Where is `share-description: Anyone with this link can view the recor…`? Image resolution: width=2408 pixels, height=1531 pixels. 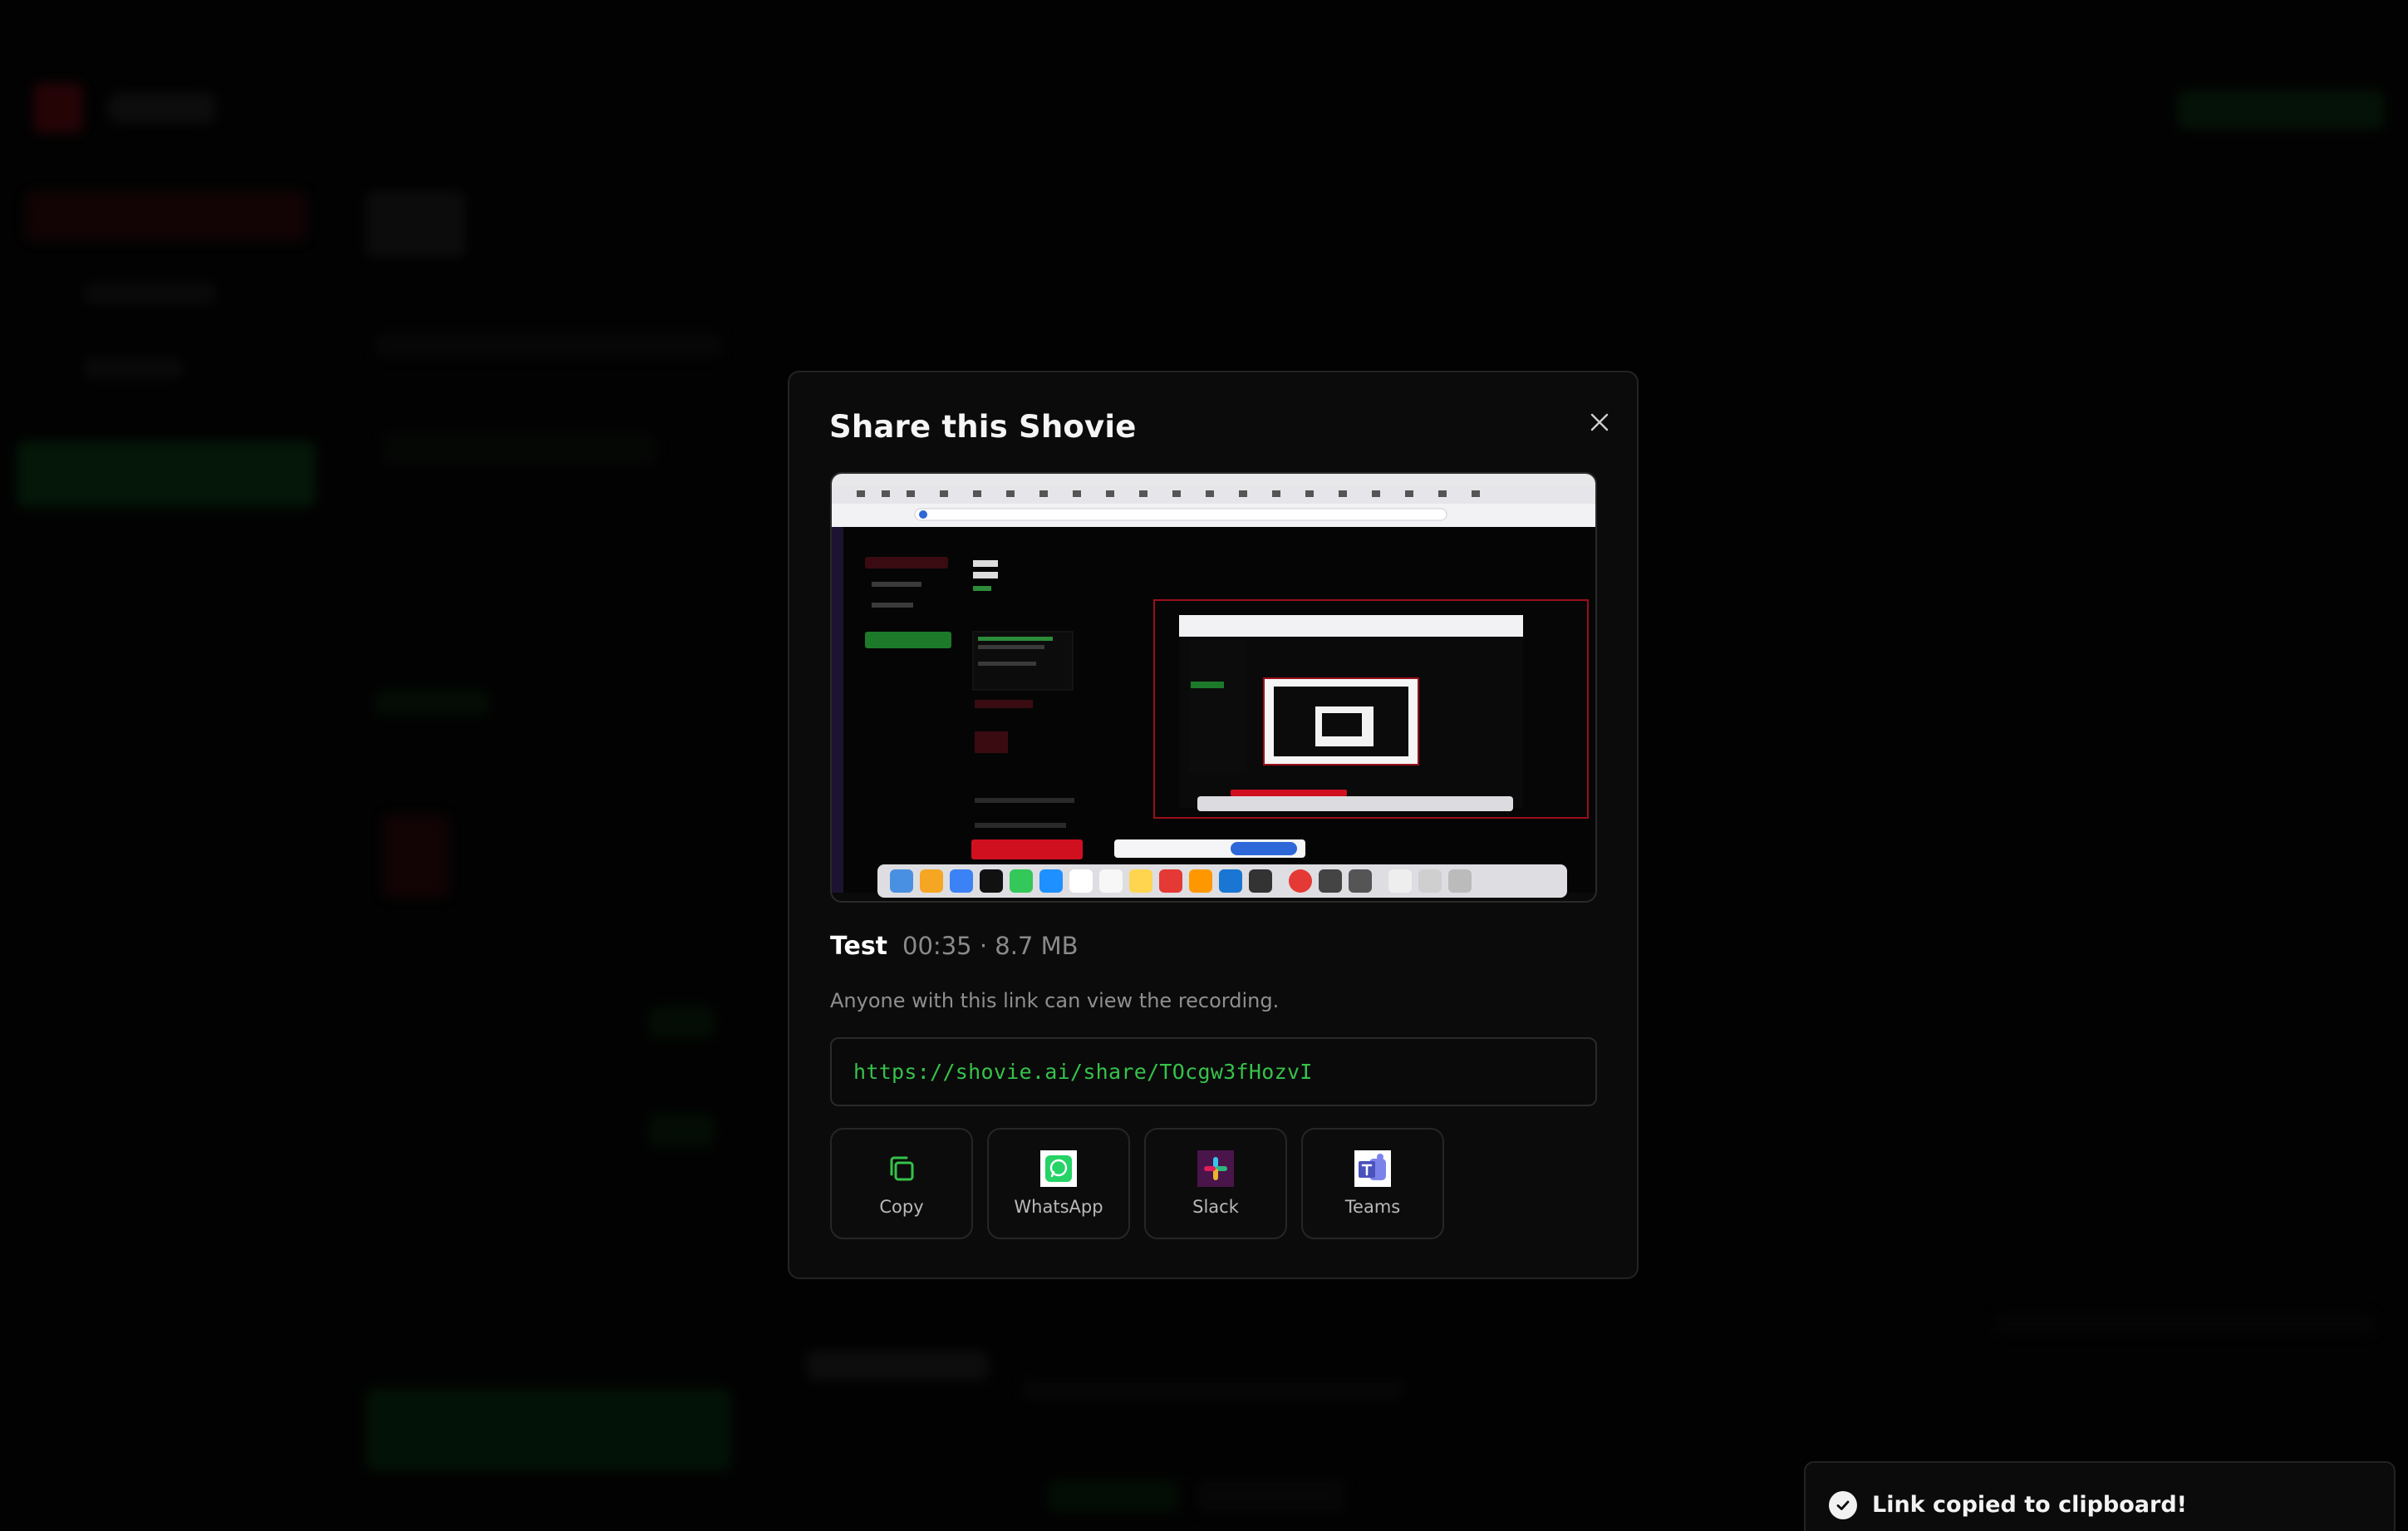 share-description: Anyone with this link can view the recor… is located at coordinates (1055, 1001).